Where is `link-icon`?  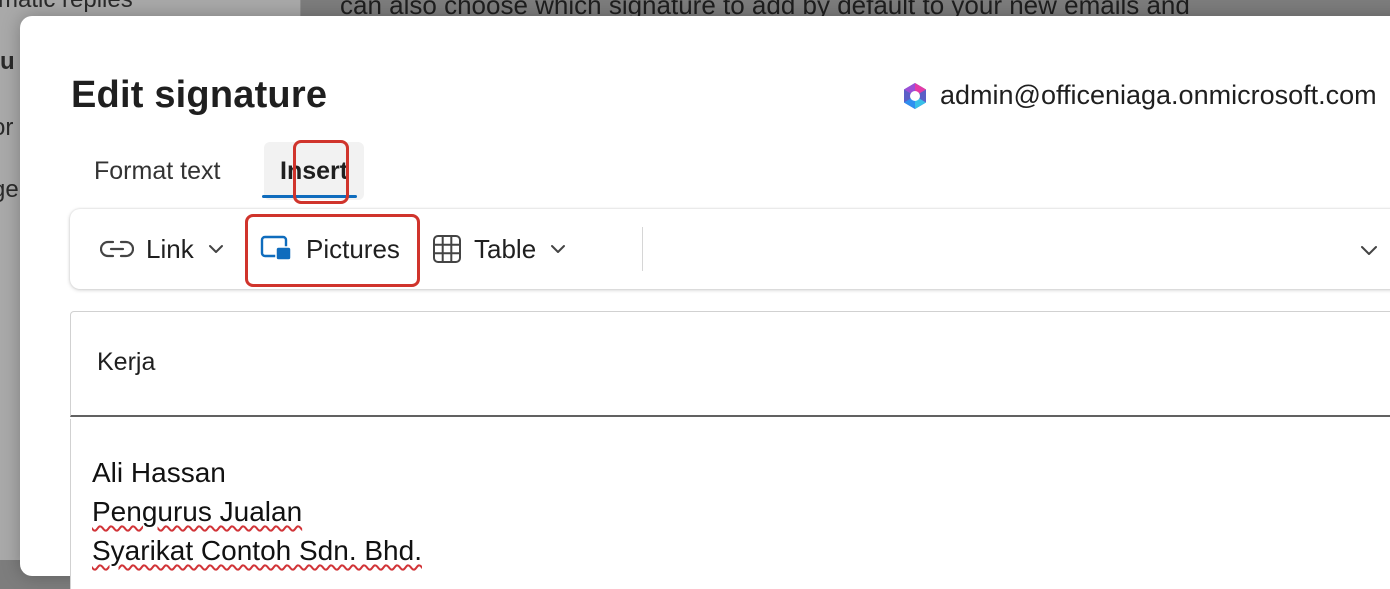
link-icon is located at coordinates (117, 249).